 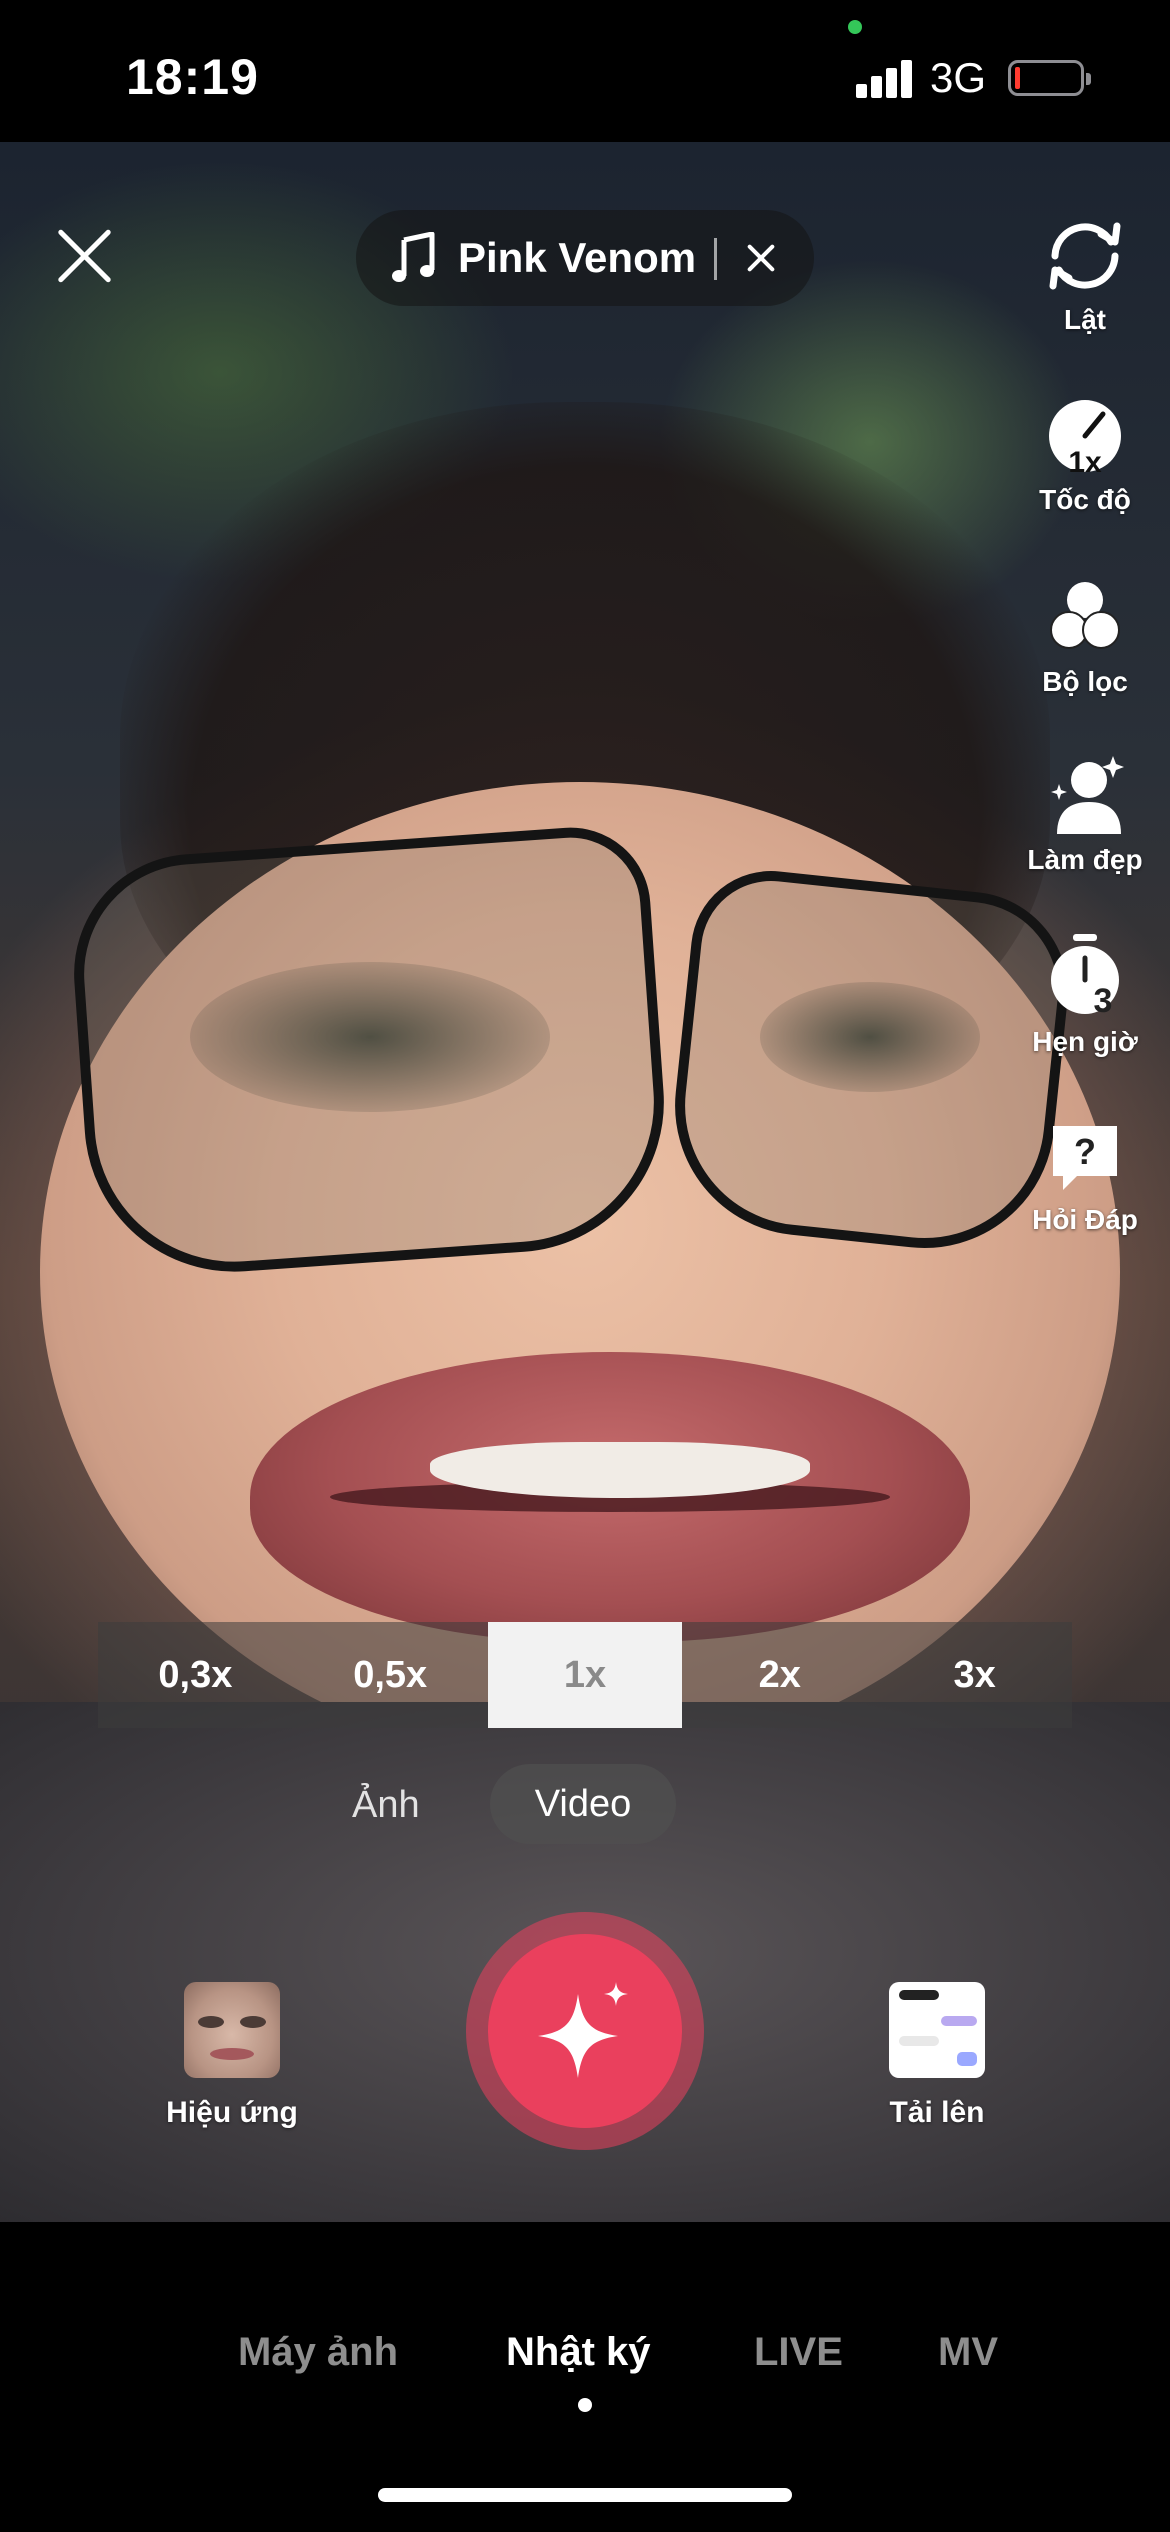 I want to click on zoom-selector: 0,3x 0,5x 1x 2x 3x, so click(x=585, y=1675).